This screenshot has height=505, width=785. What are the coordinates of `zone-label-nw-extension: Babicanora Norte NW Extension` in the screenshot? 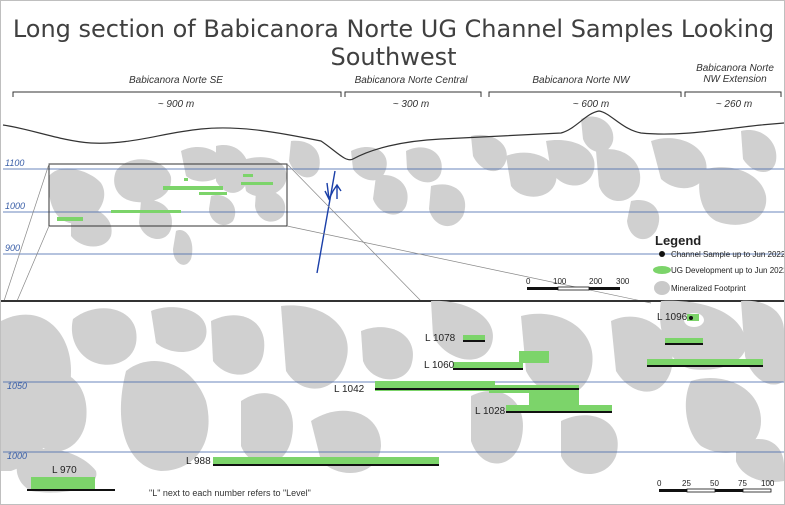 It's located at (735, 74).